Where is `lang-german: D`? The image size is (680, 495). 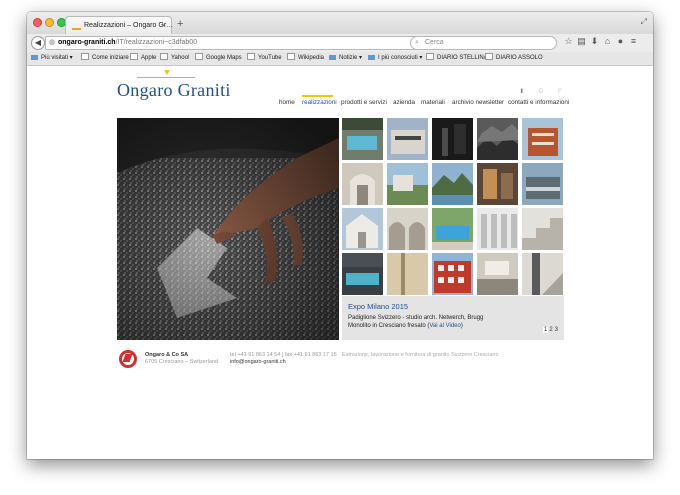 lang-german: D is located at coordinates (541, 92).